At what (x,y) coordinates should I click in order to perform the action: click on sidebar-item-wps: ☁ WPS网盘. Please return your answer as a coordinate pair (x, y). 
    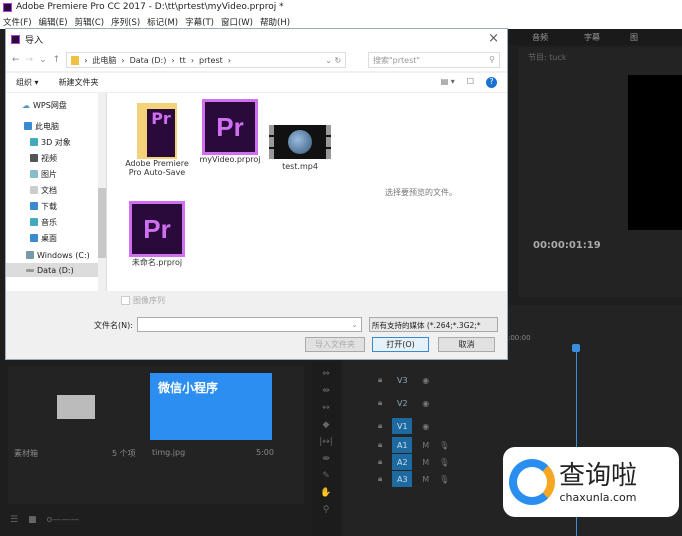
    Looking at the image, I should click on (44, 105).